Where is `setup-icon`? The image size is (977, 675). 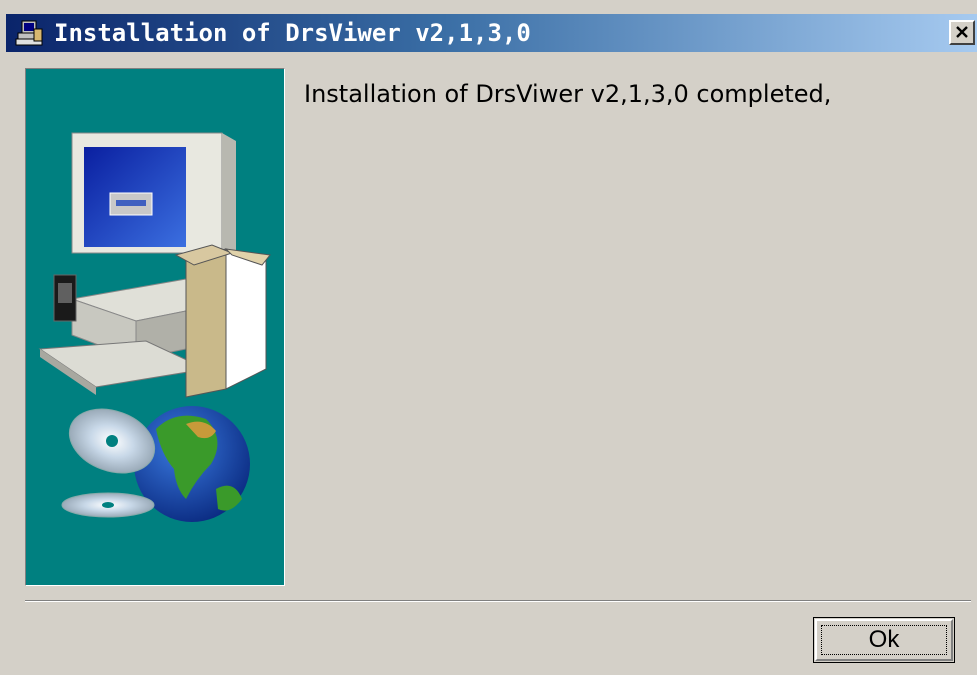 setup-icon is located at coordinates (29, 33).